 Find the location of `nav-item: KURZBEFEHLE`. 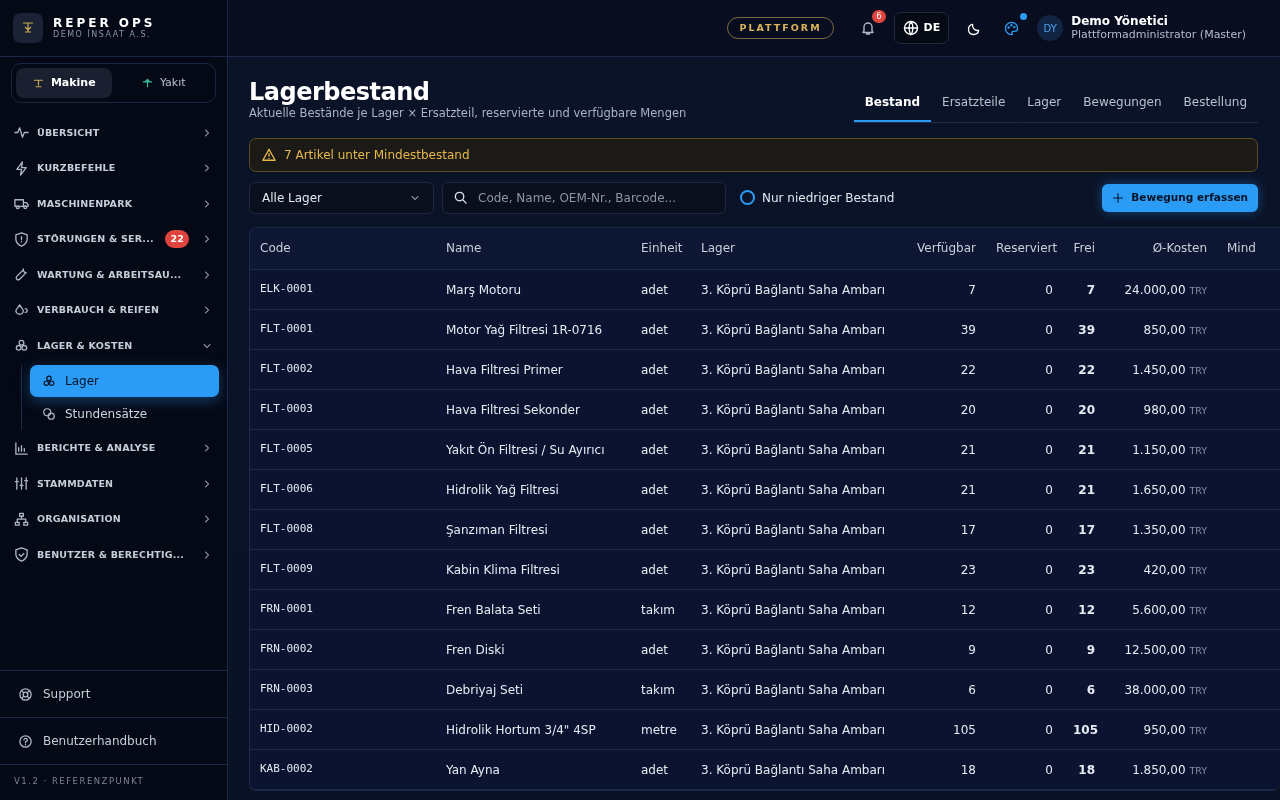

nav-item: KURZBEFEHLE is located at coordinates (113, 168).